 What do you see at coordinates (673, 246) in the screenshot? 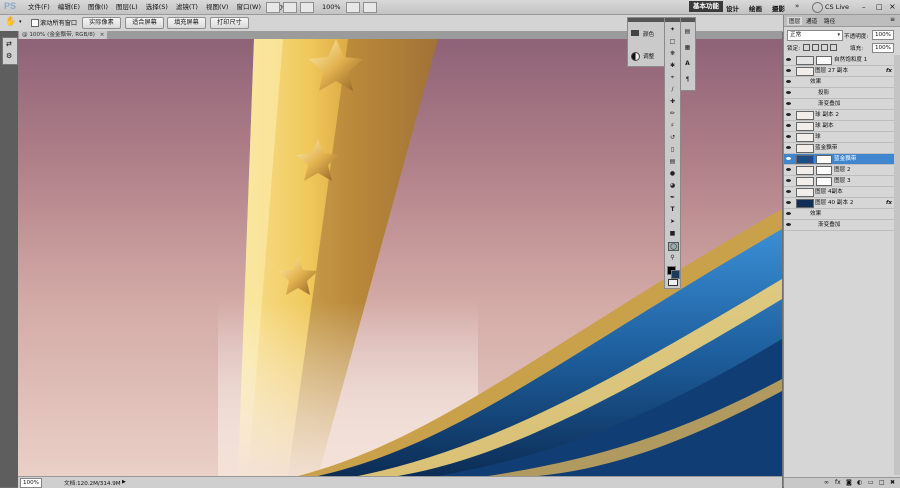
I see `3d-rotate-tool-icon: ◯` at bounding box center [673, 246].